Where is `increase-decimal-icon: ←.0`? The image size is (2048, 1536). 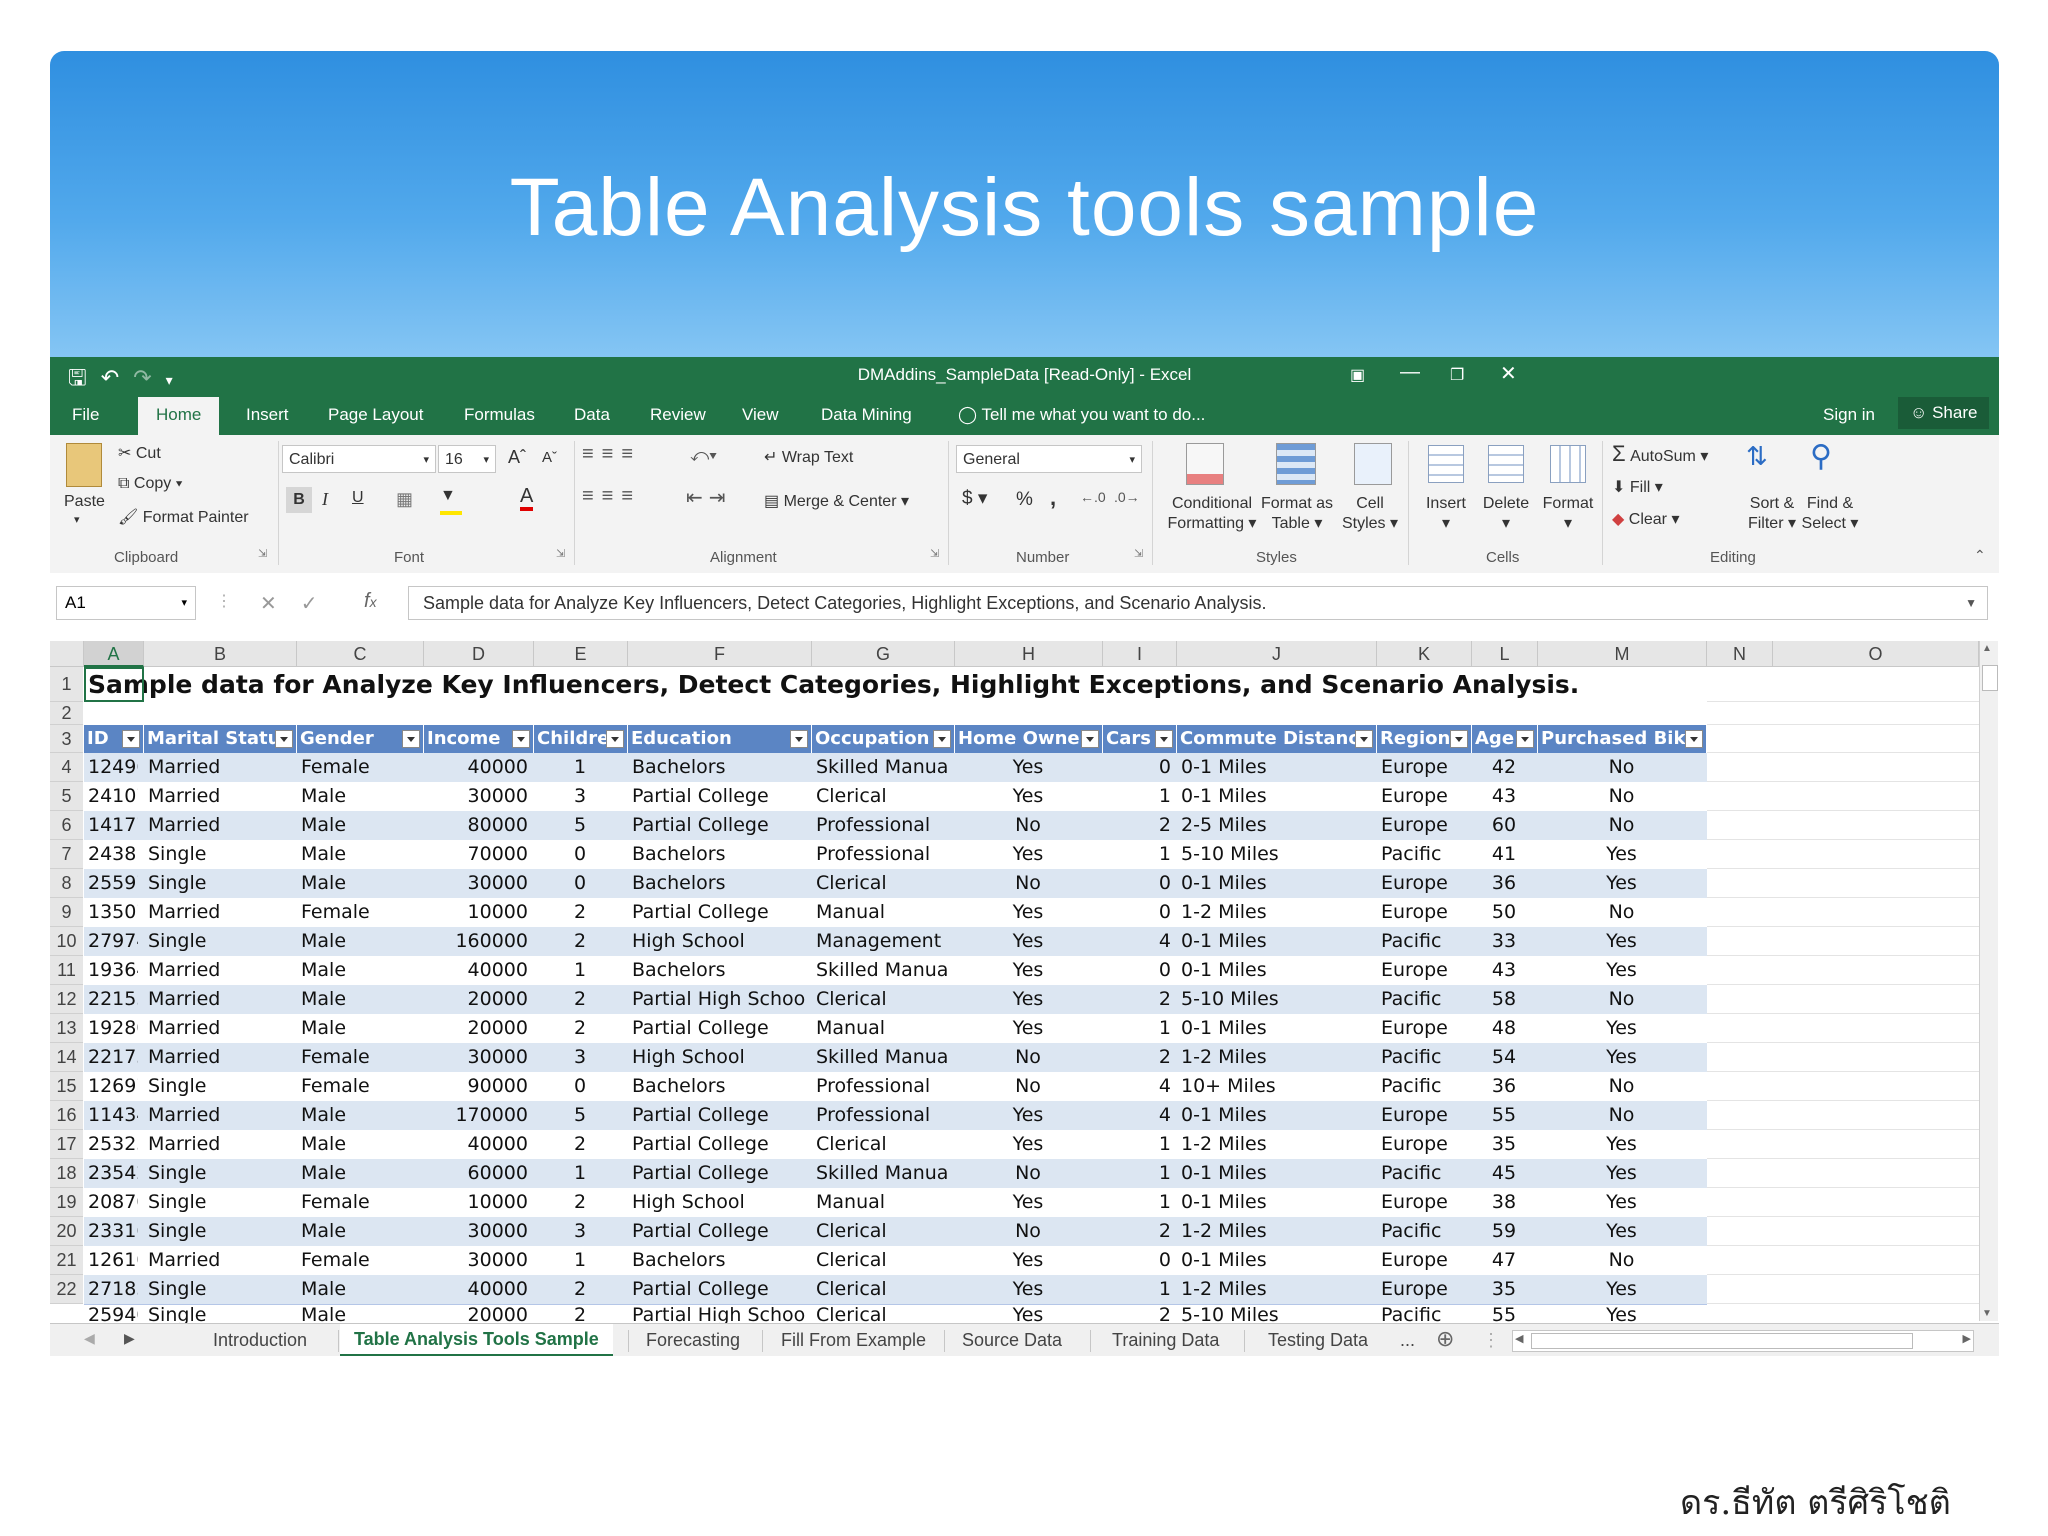
increase-decimal-icon: ←.0 is located at coordinates (1093, 497).